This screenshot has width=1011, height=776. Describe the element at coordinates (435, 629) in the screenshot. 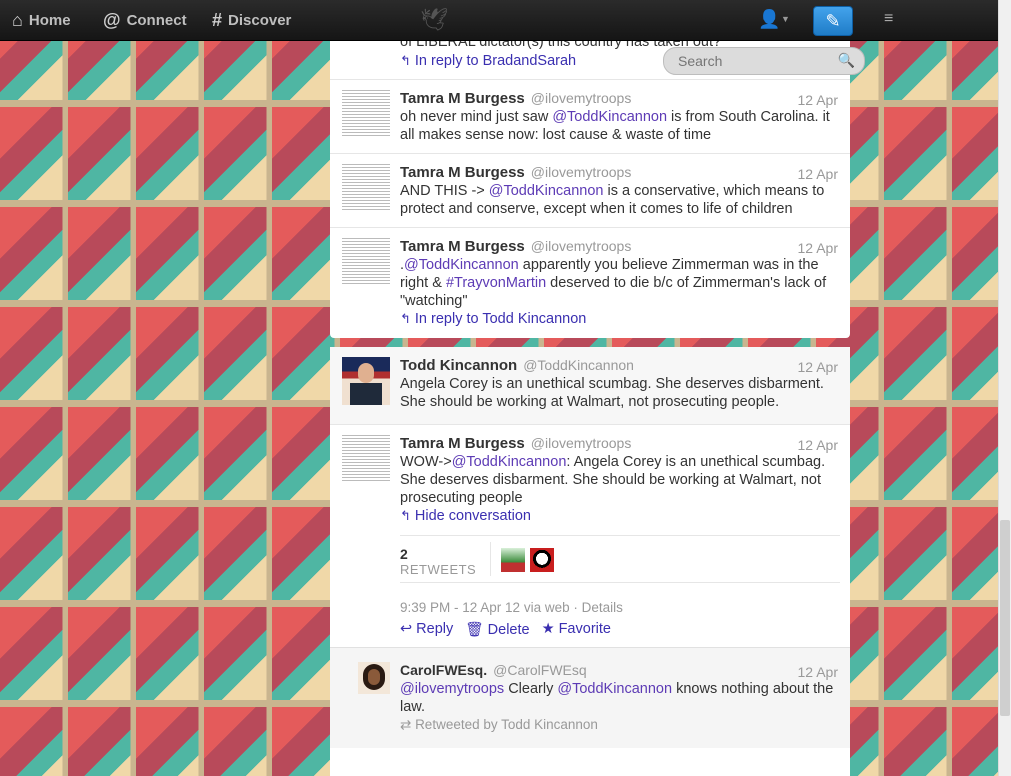

I see `reply-label: Reply` at that location.